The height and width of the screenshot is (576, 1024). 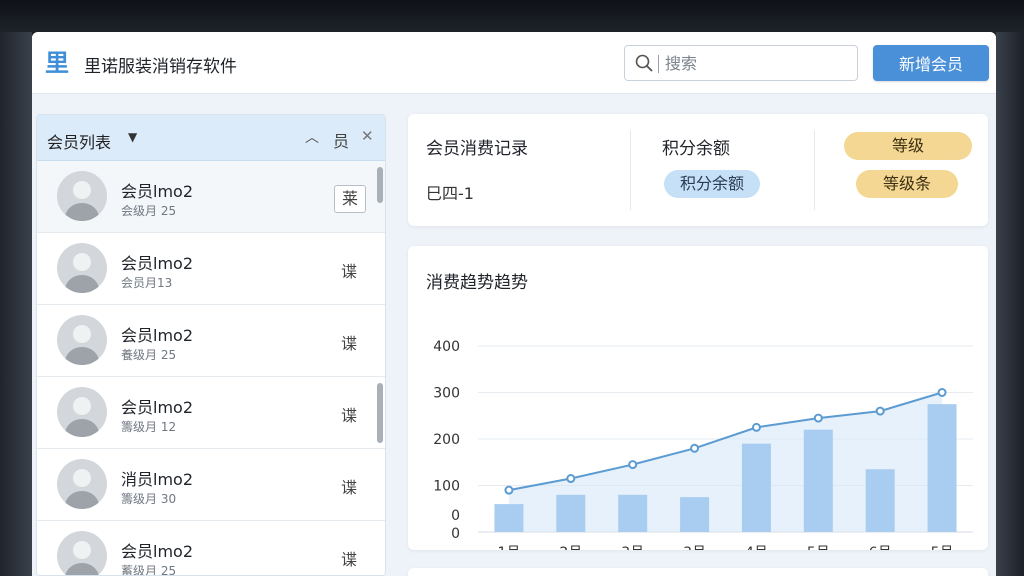 What do you see at coordinates (211, 485) in the screenshot?
I see `member-list-item: 消员lmo2 籌级月 30 谍` at bounding box center [211, 485].